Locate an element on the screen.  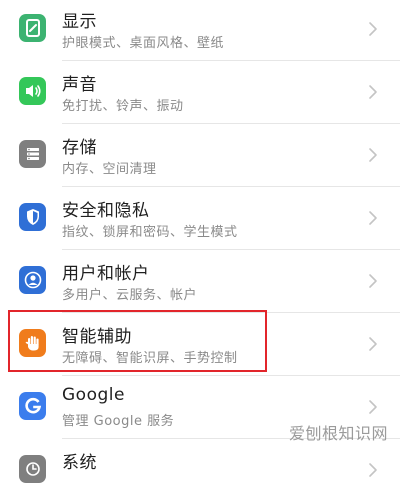
hand-icon is located at coordinates (32, 343).